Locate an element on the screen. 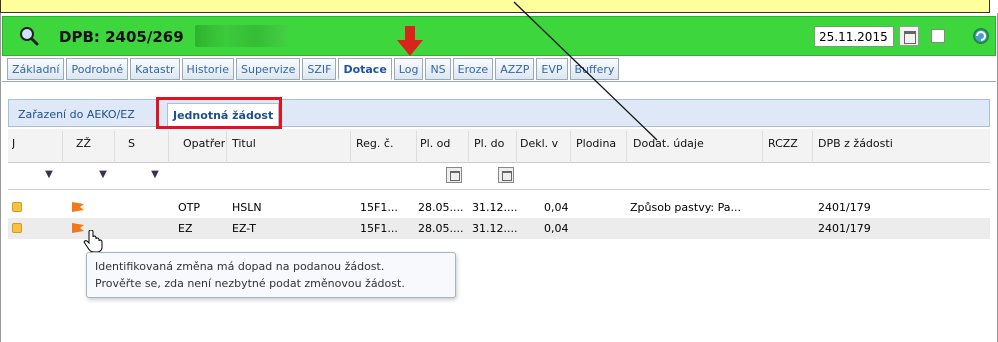 Image resolution: width=998 pixels, height=342 pixels. col-header-dpb: DPB z žádosti is located at coordinates (855, 143).